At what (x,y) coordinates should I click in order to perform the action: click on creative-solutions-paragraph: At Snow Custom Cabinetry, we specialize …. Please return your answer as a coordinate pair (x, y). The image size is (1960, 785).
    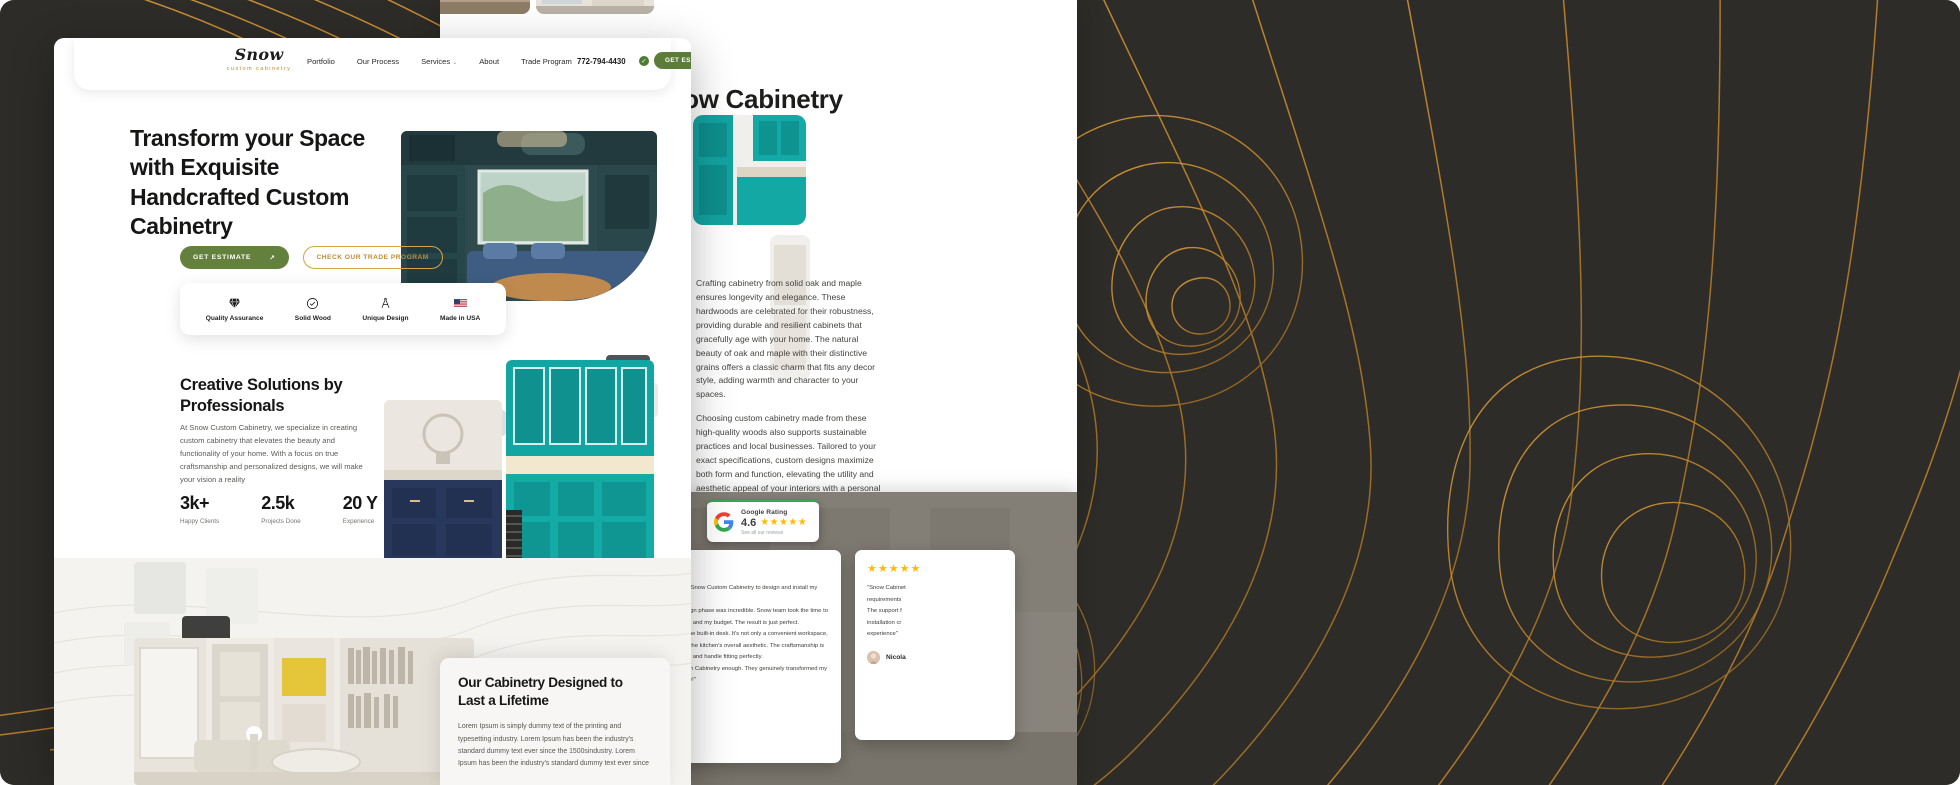
    Looking at the image, I should click on (271, 454).